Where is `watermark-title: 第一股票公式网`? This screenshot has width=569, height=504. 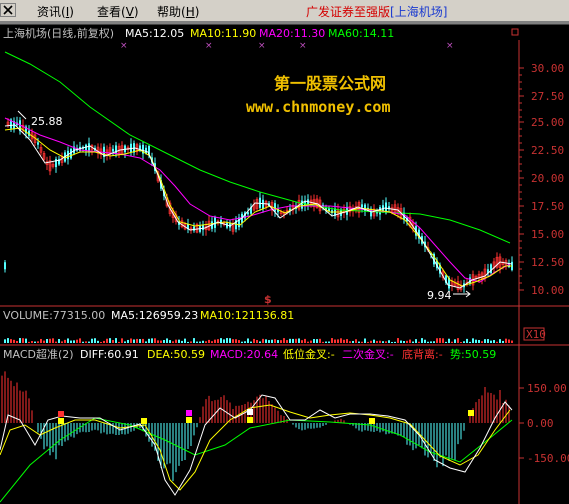
watermark-title: 第一股票公式网 is located at coordinates (330, 83).